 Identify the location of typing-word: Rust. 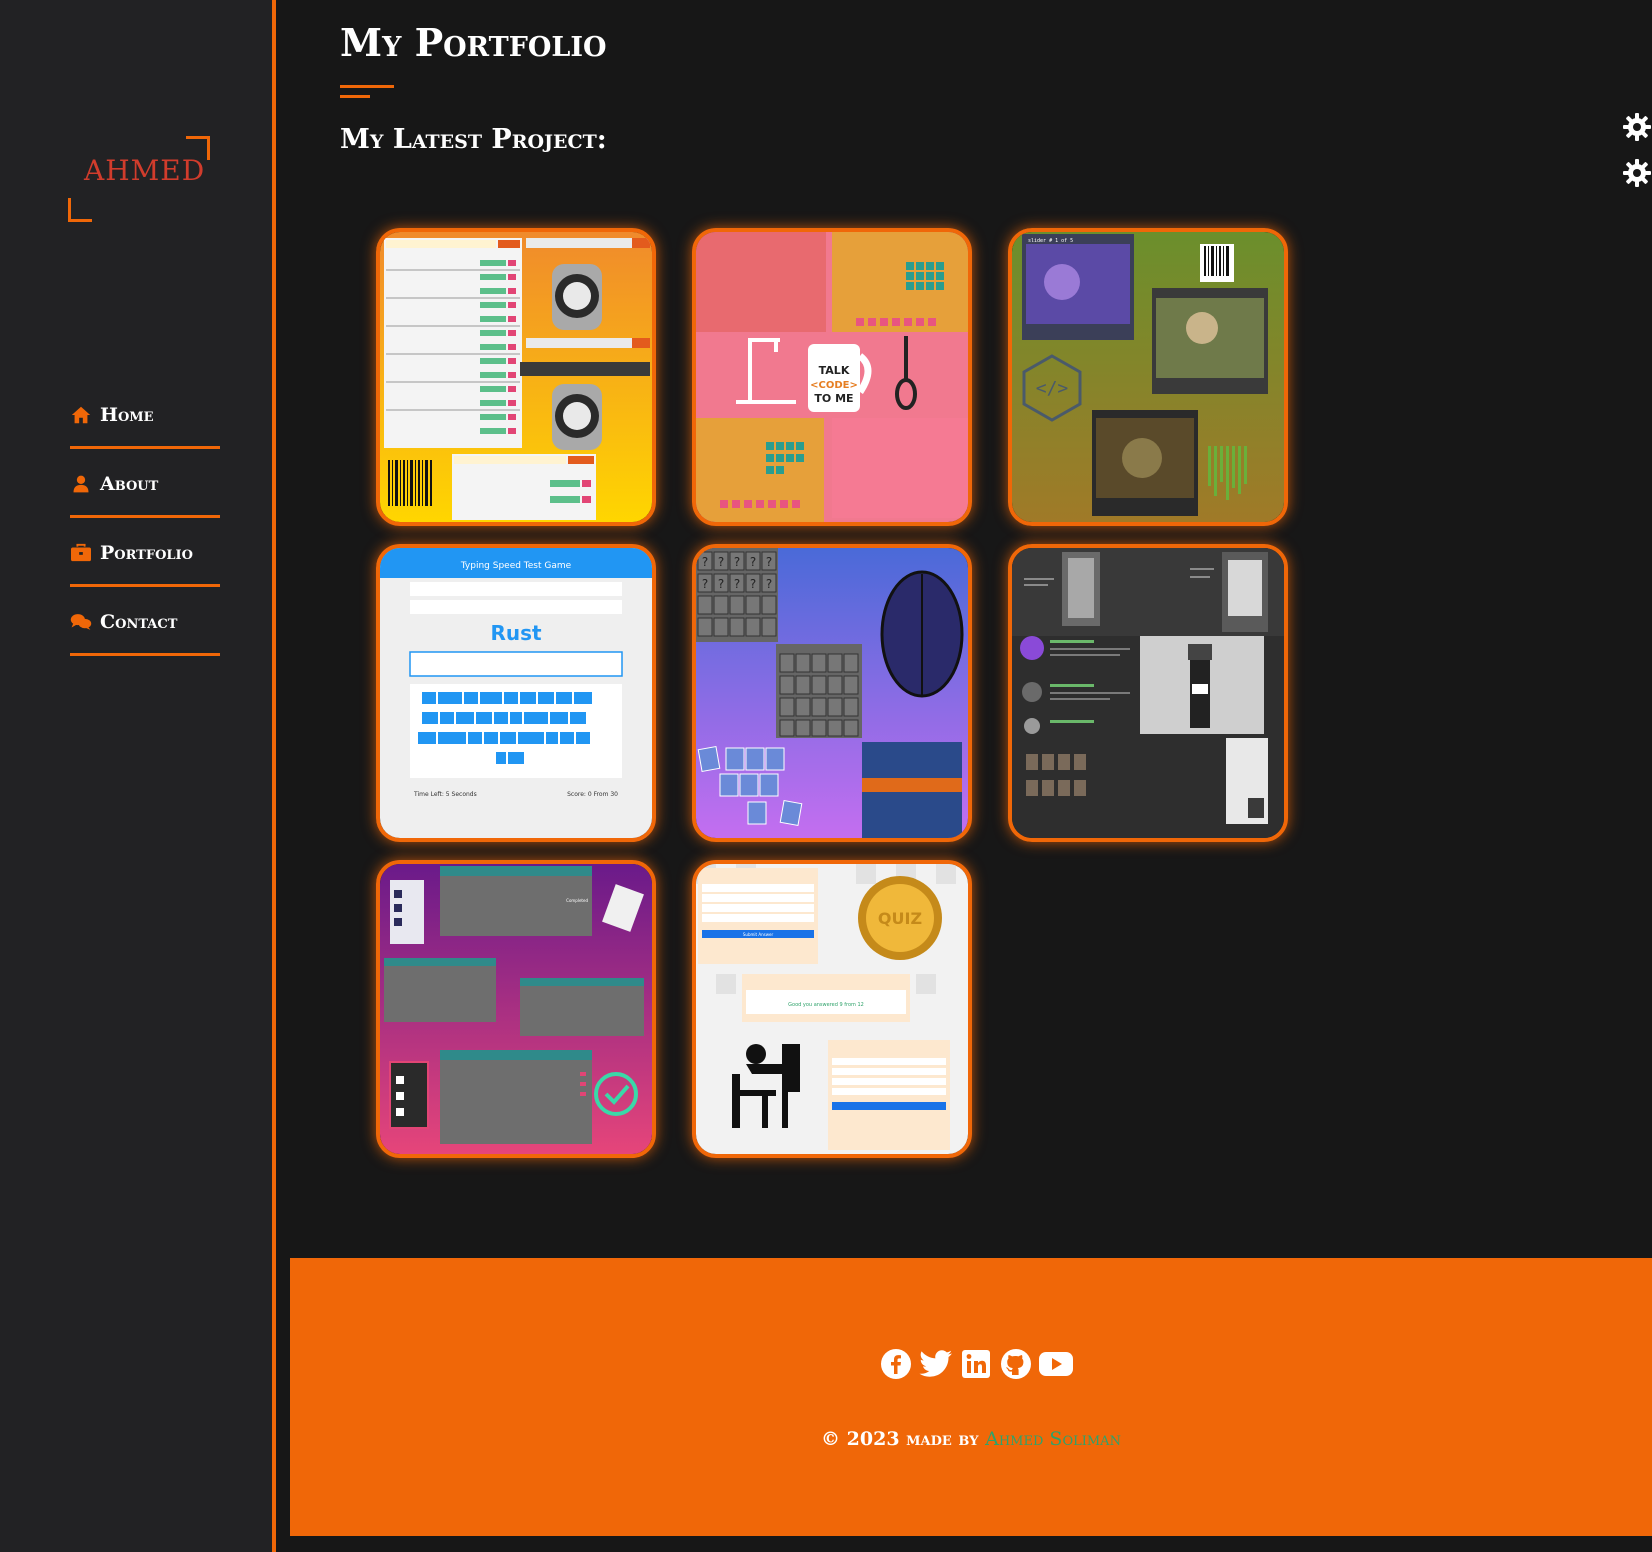
(516, 633).